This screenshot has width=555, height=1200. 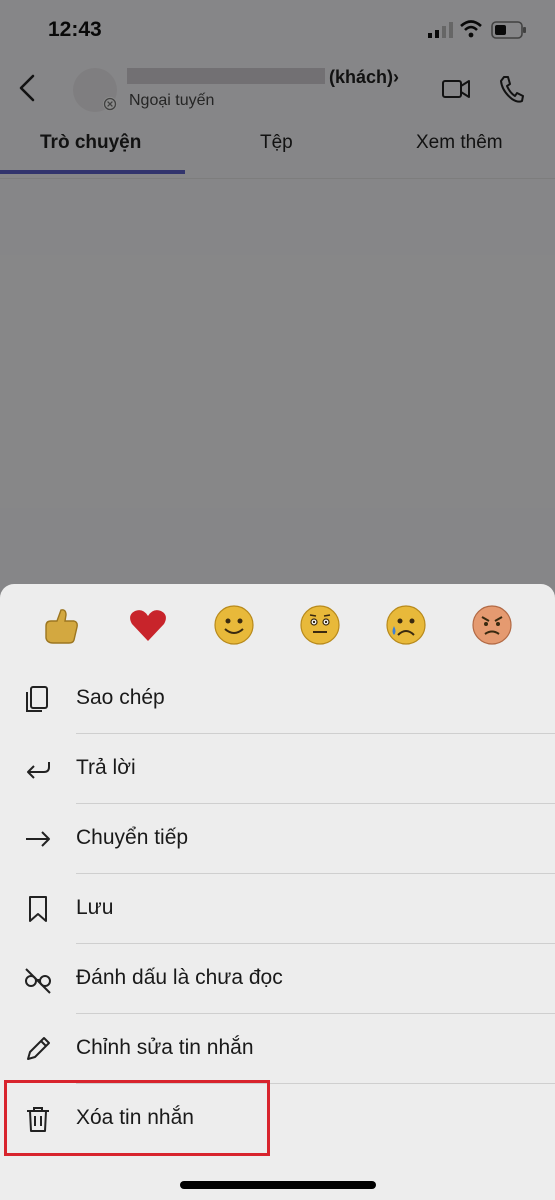 I want to click on heart-emoji-icon, so click(x=148, y=625).